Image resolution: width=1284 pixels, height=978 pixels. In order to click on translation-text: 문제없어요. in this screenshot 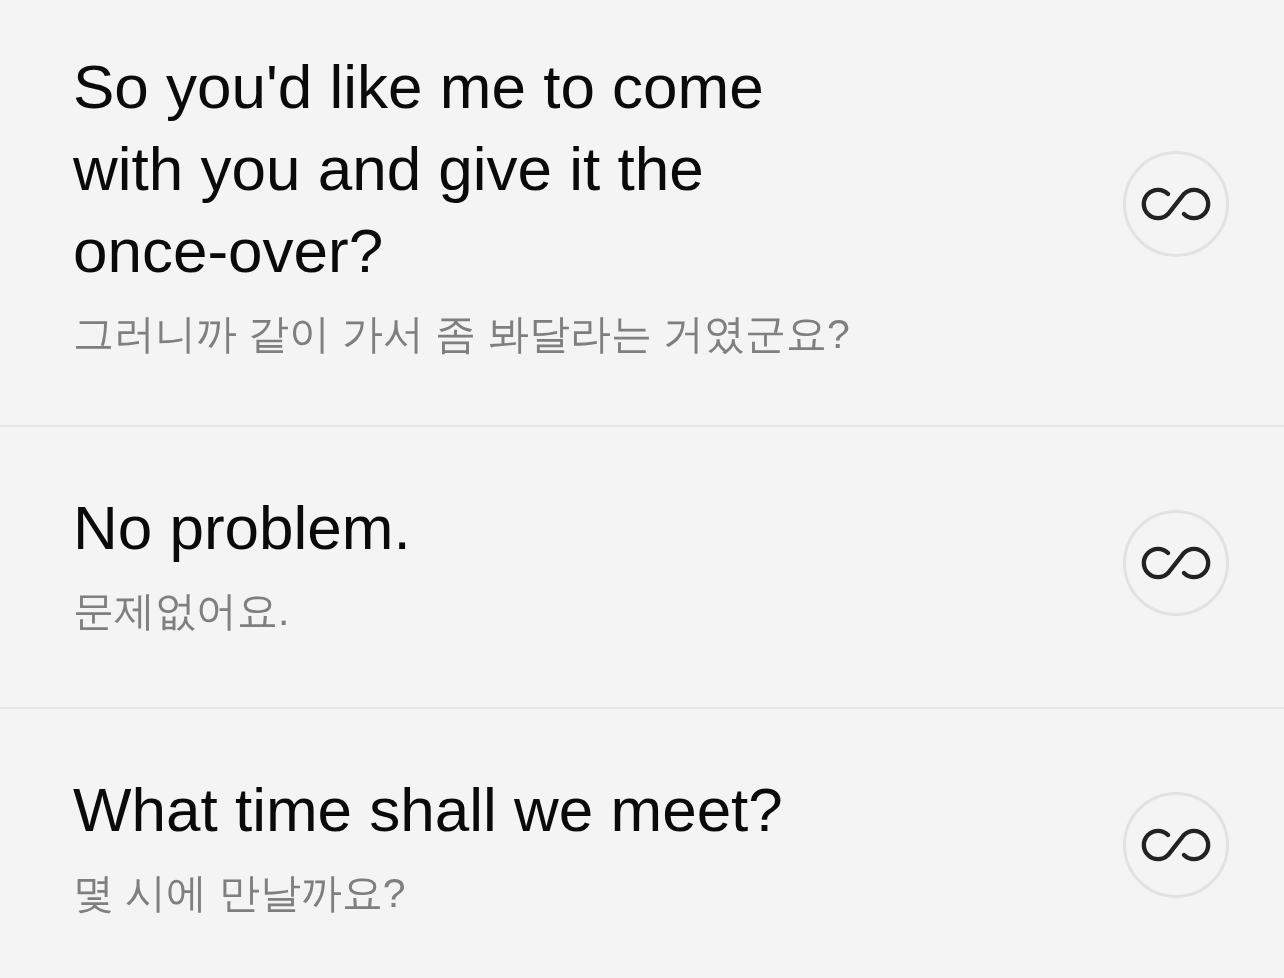, I will do `click(181, 611)`.